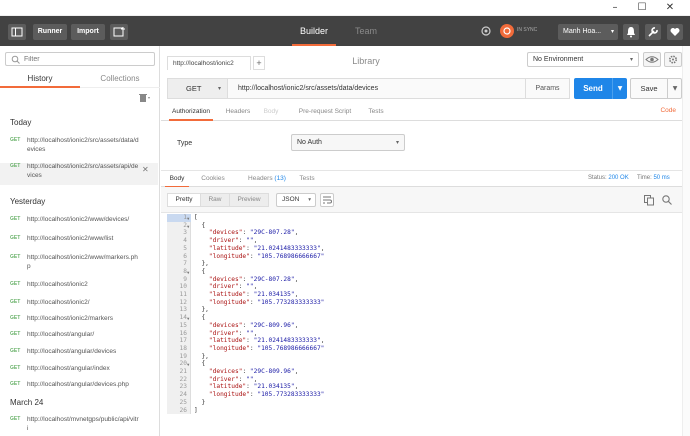  I want to click on tab-response-cookies: Cookies, so click(213, 179).